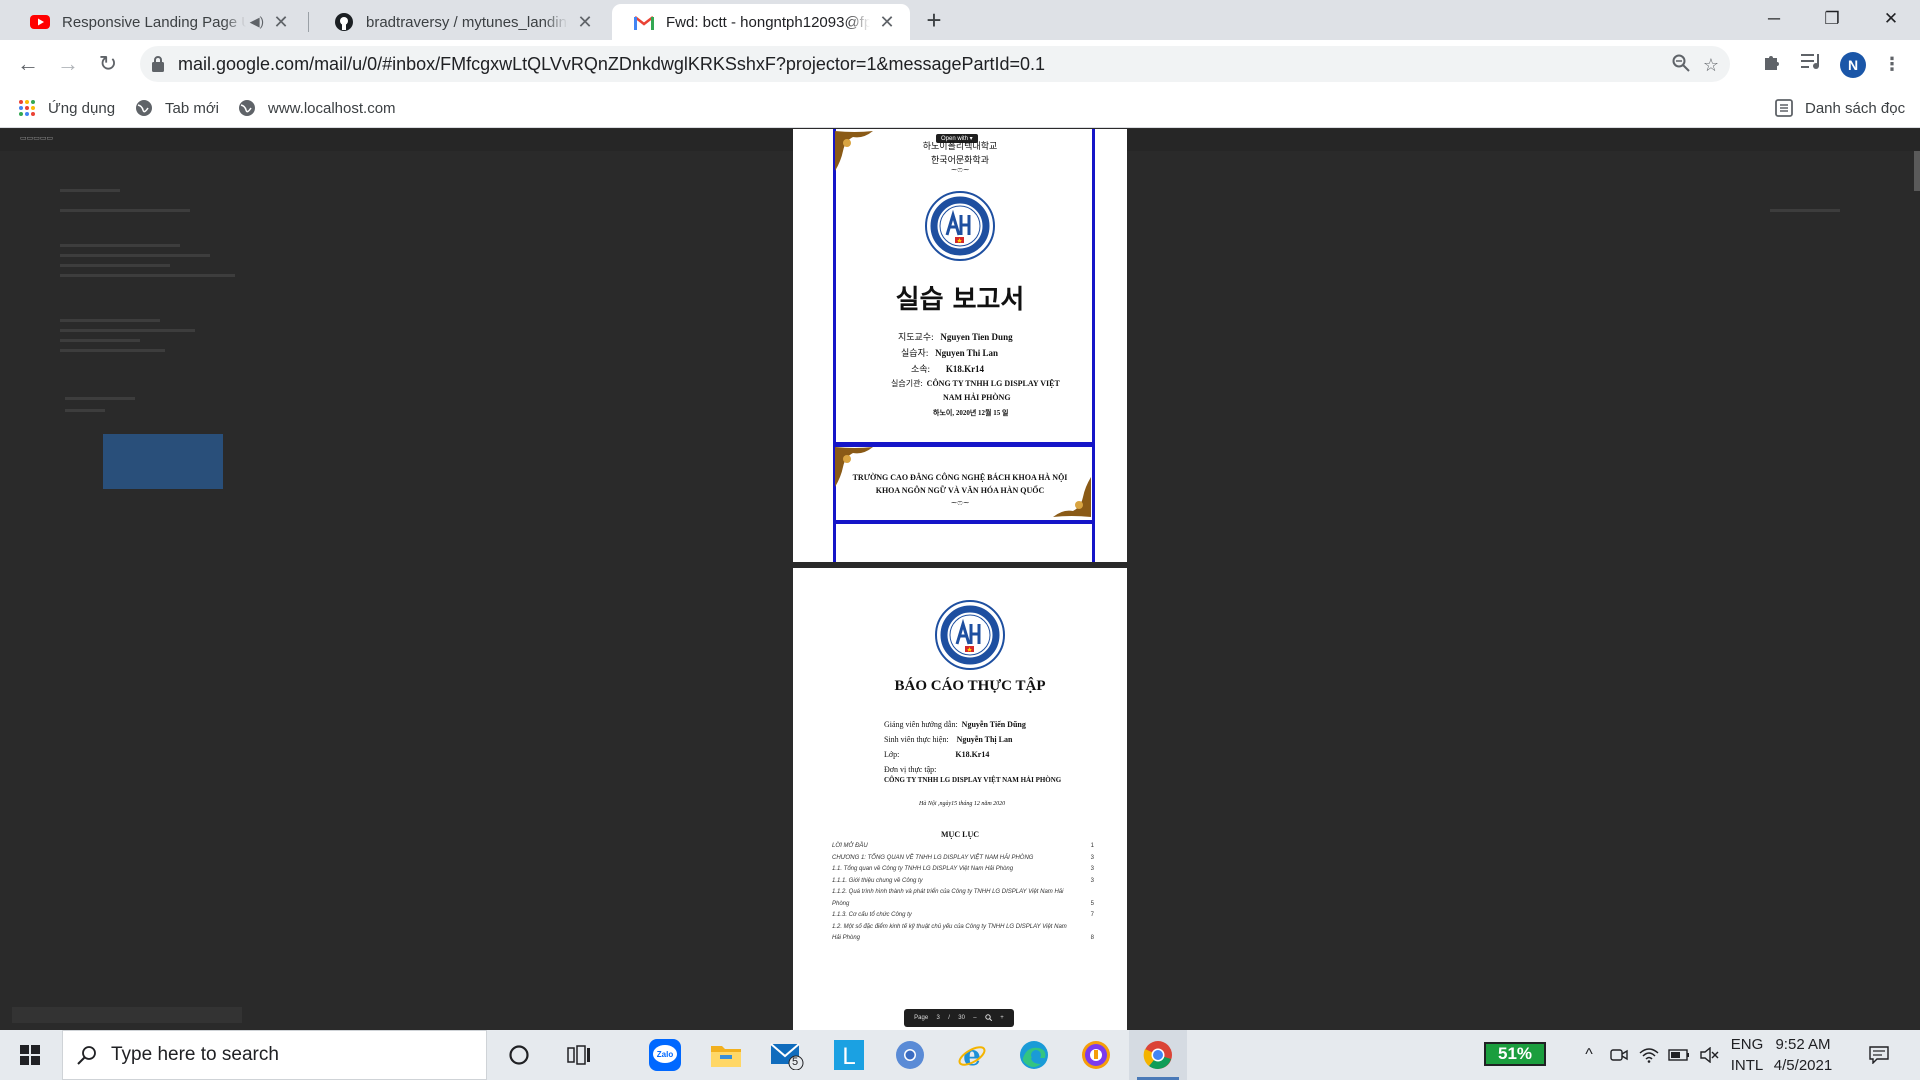 This screenshot has width=1920, height=1080. What do you see at coordinates (937, 754) in the screenshot?
I see `field-class: Lớp: K18.Kr14` at bounding box center [937, 754].